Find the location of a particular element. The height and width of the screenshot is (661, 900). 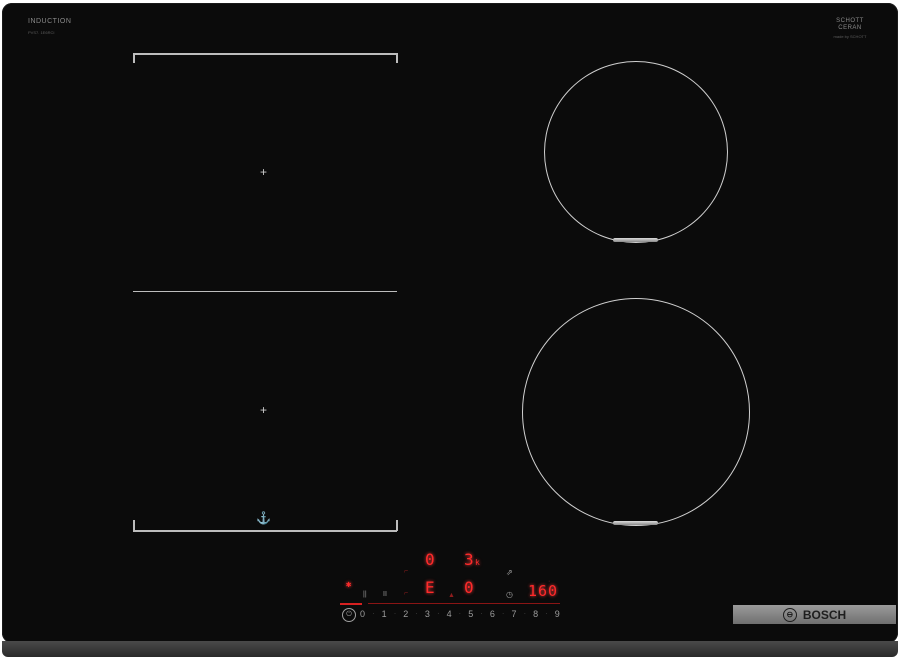

brand-name: BOSCH is located at coordinates (824, 614).